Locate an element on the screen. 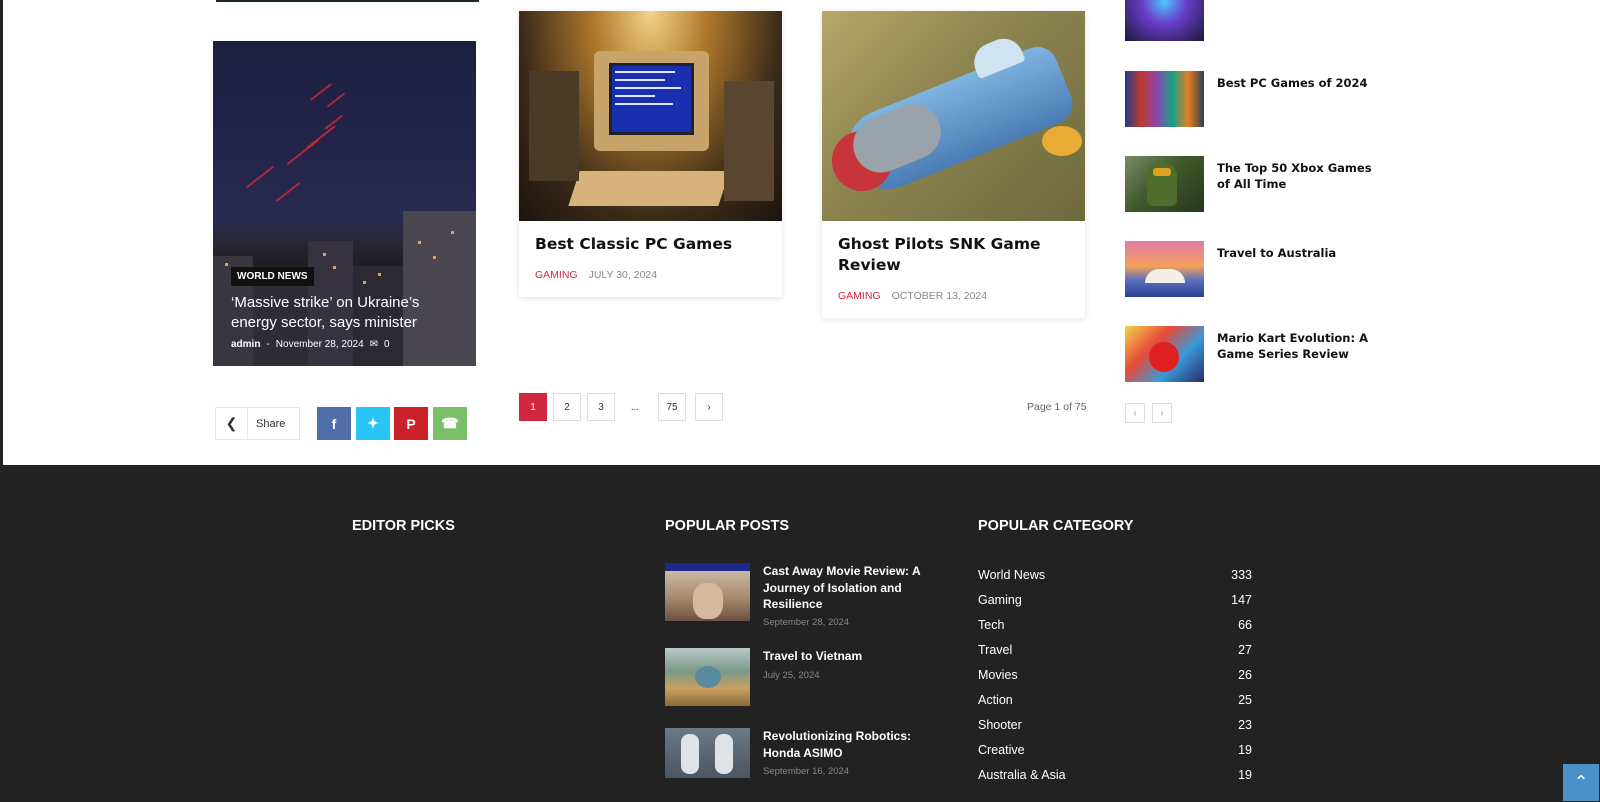 The image size is (1600, 802). category-name: Action is located at coordinates (995, 700).